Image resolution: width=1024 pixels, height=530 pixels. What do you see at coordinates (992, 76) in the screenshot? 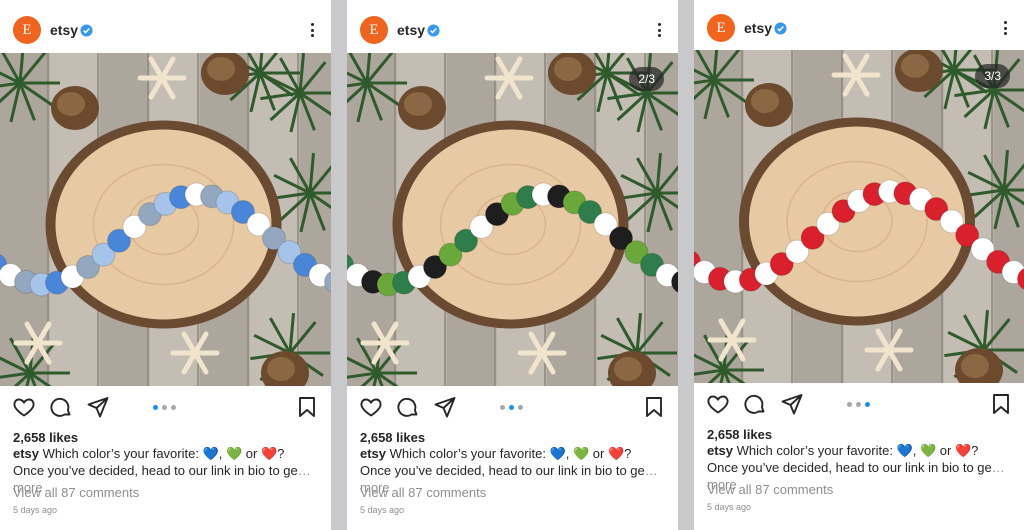
I see `carousel-counter: 3/3` at bounding box center [992, 76].